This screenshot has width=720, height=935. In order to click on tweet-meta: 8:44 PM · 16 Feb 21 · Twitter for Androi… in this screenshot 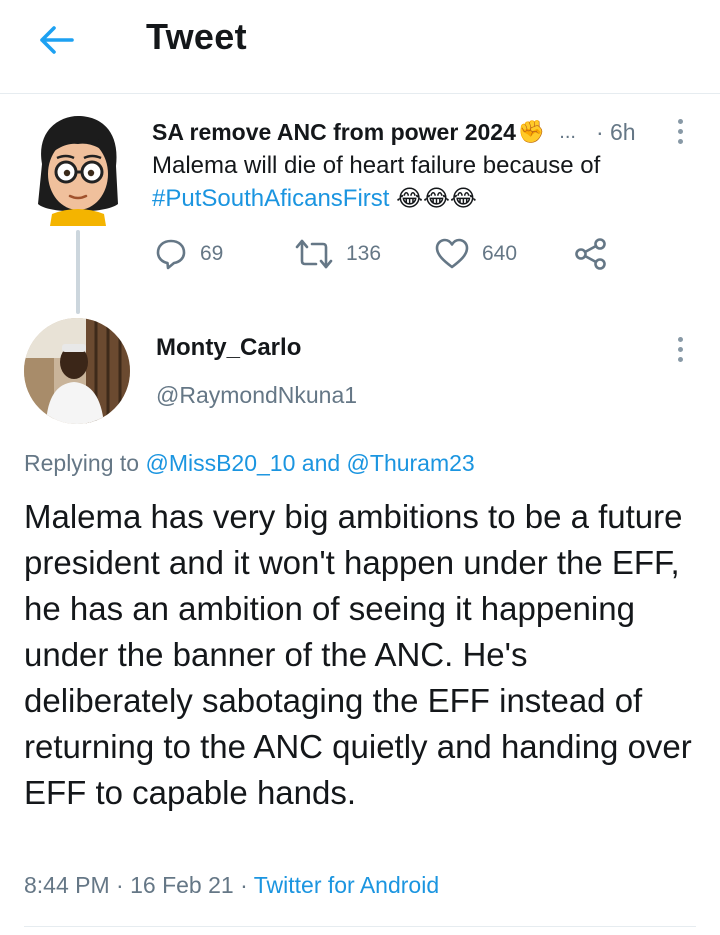, I will do `click(231, 885)`.